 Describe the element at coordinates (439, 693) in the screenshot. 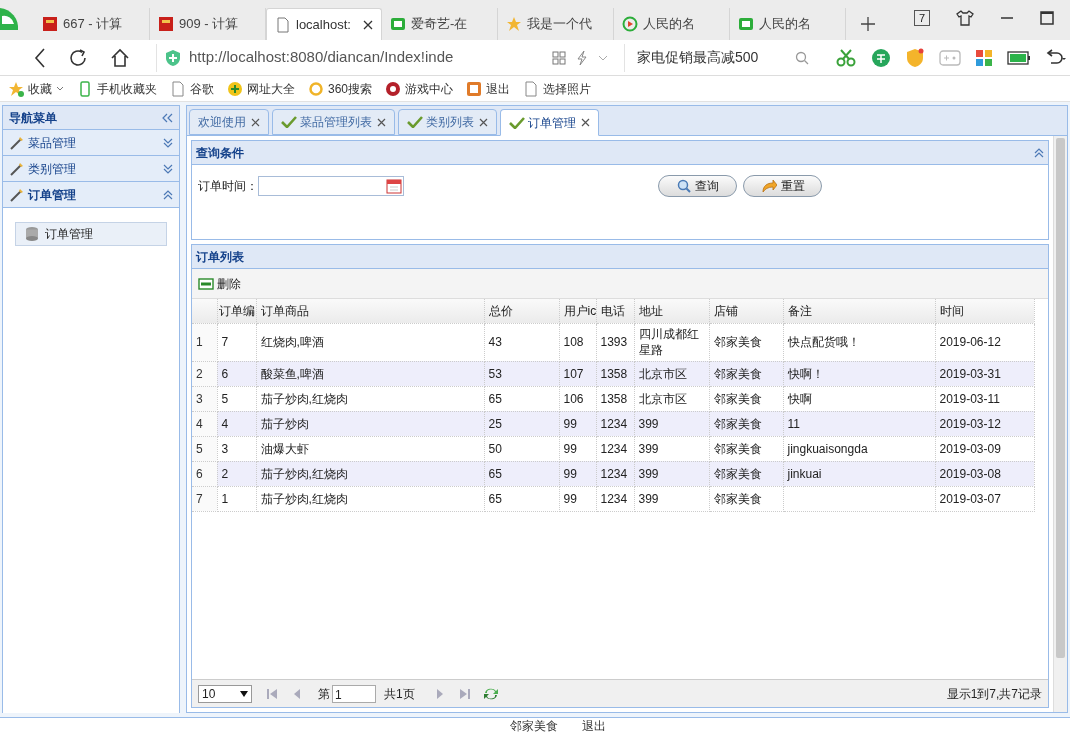

I see `next-page-icon` at that location.